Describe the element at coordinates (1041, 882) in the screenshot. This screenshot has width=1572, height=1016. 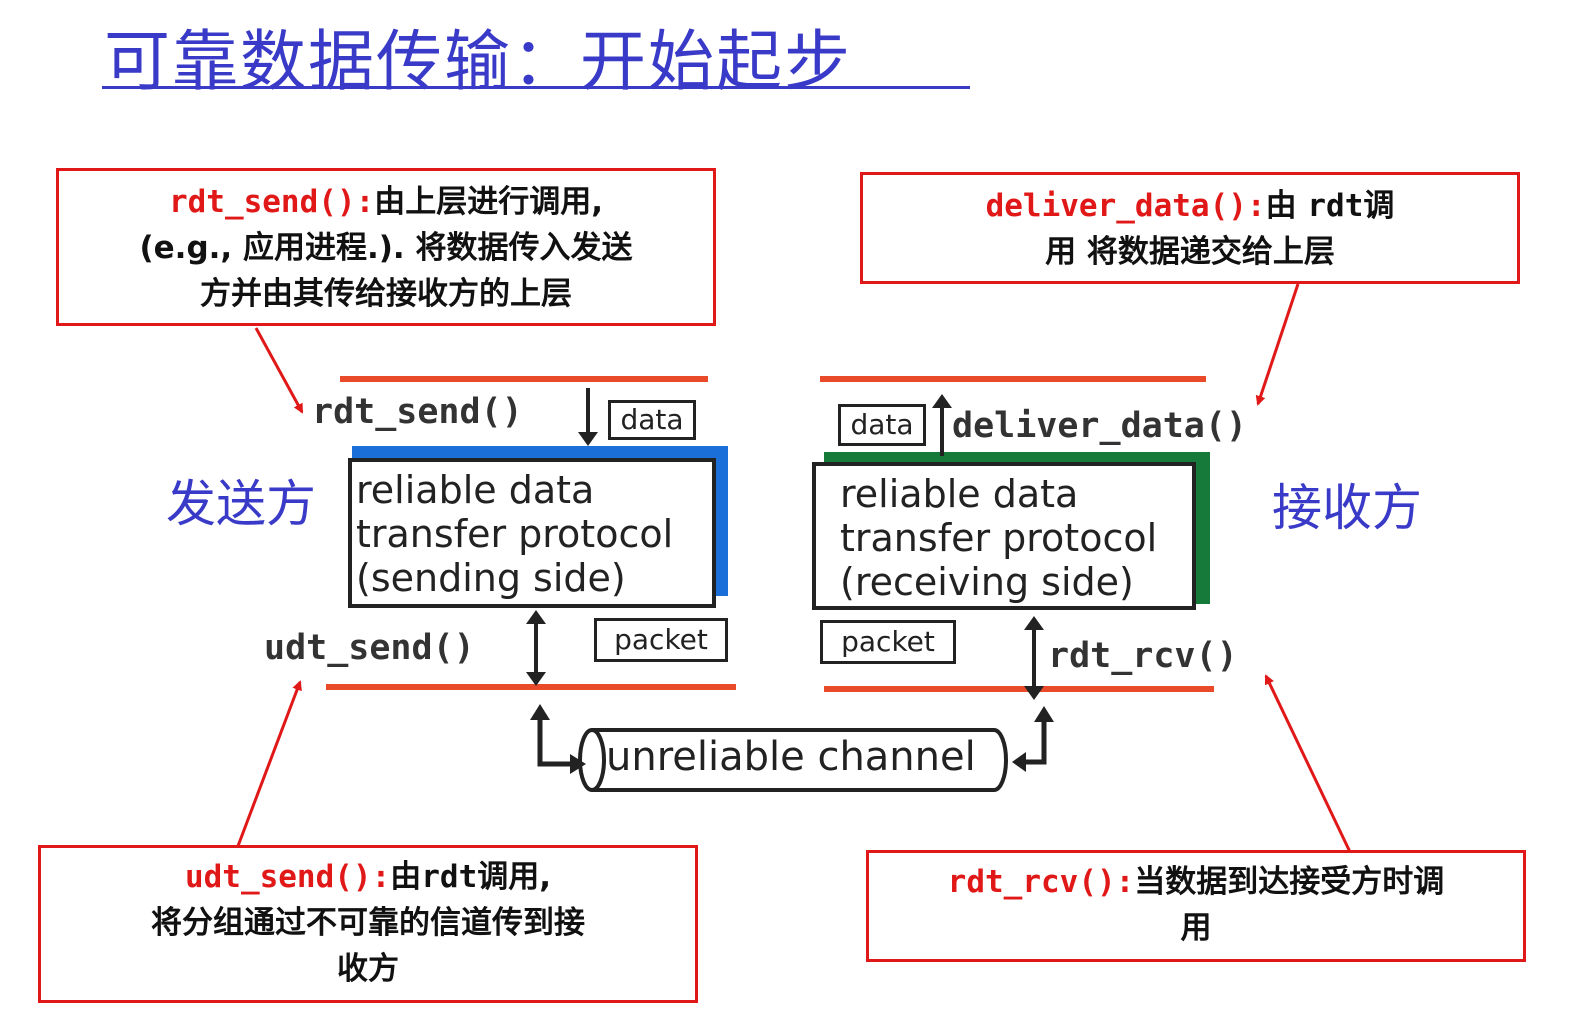
I see `callout-rdt-rcv-fn: rdt_rcv():` at that location.